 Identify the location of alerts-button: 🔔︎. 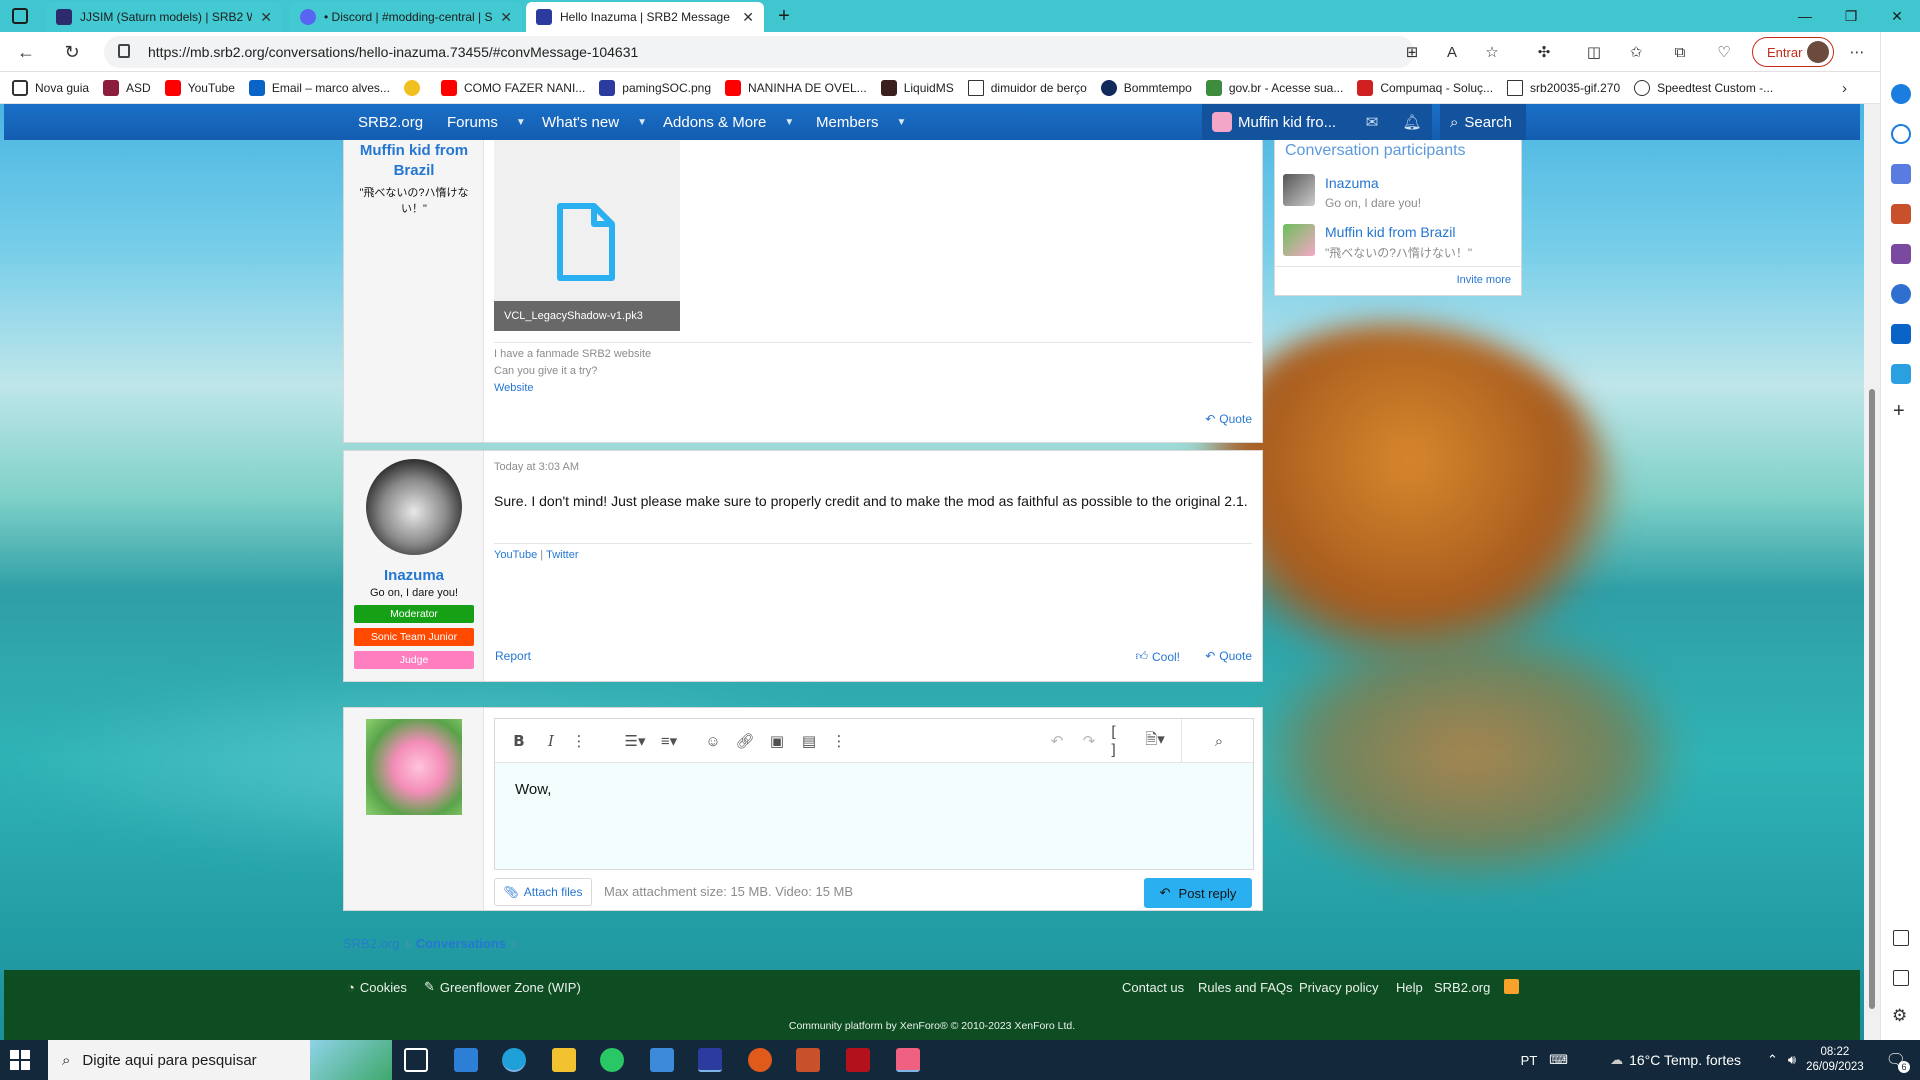
(1412, 122).